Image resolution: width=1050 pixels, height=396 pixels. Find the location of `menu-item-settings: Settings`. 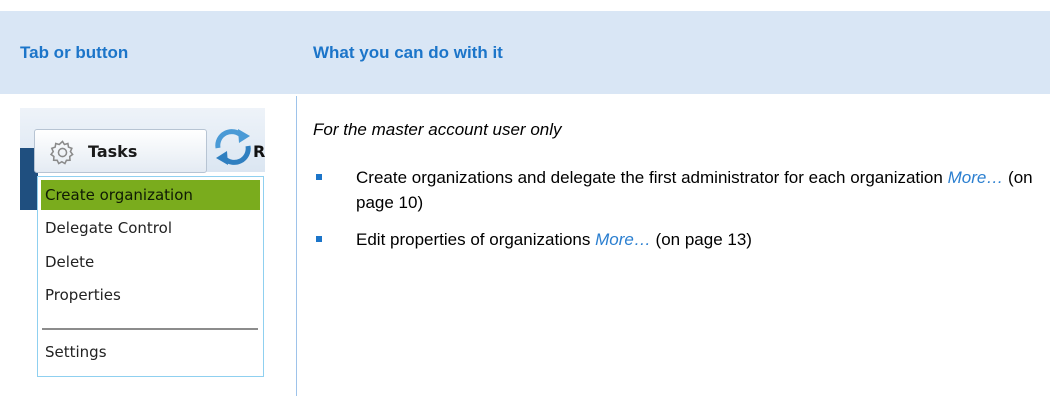

menu-item-settings: Settings is located at coordinates (150, 352).